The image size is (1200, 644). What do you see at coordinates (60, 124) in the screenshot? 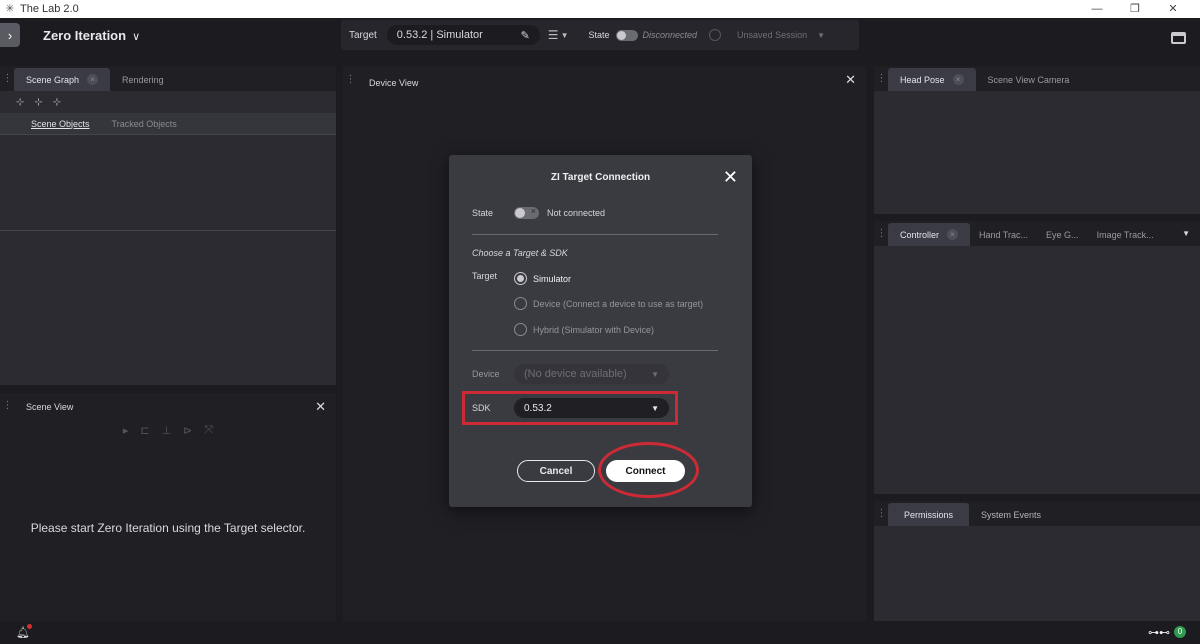
I see `tab-scene-objects: Scene Objects` at bounding box center [60, 124].